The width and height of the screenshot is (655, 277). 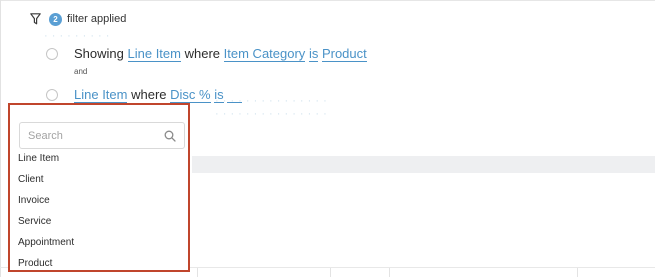 What do you see at coordinates (423, 164) in the screenshot?
I see `section-band` at bounding box center [423, 164].